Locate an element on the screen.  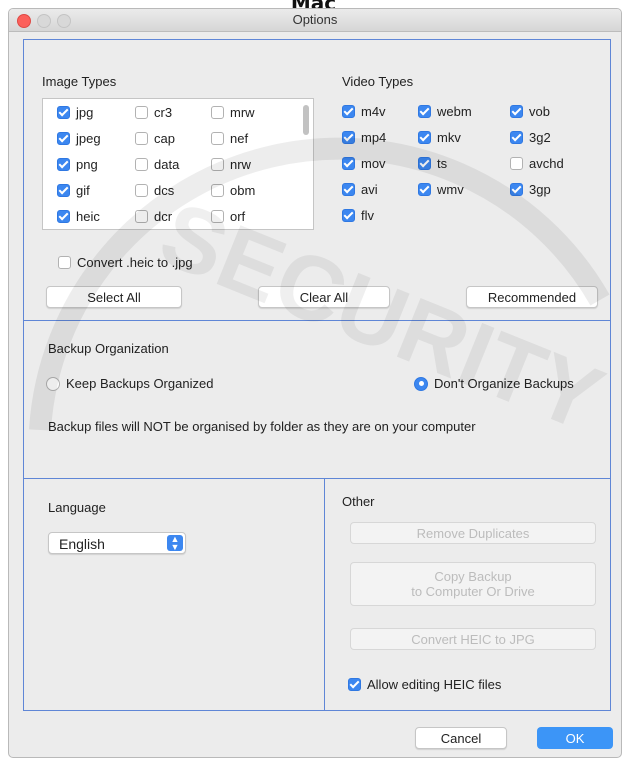
video-type-checkbox-3gp: 3gp is located at coordinates (530, 189).